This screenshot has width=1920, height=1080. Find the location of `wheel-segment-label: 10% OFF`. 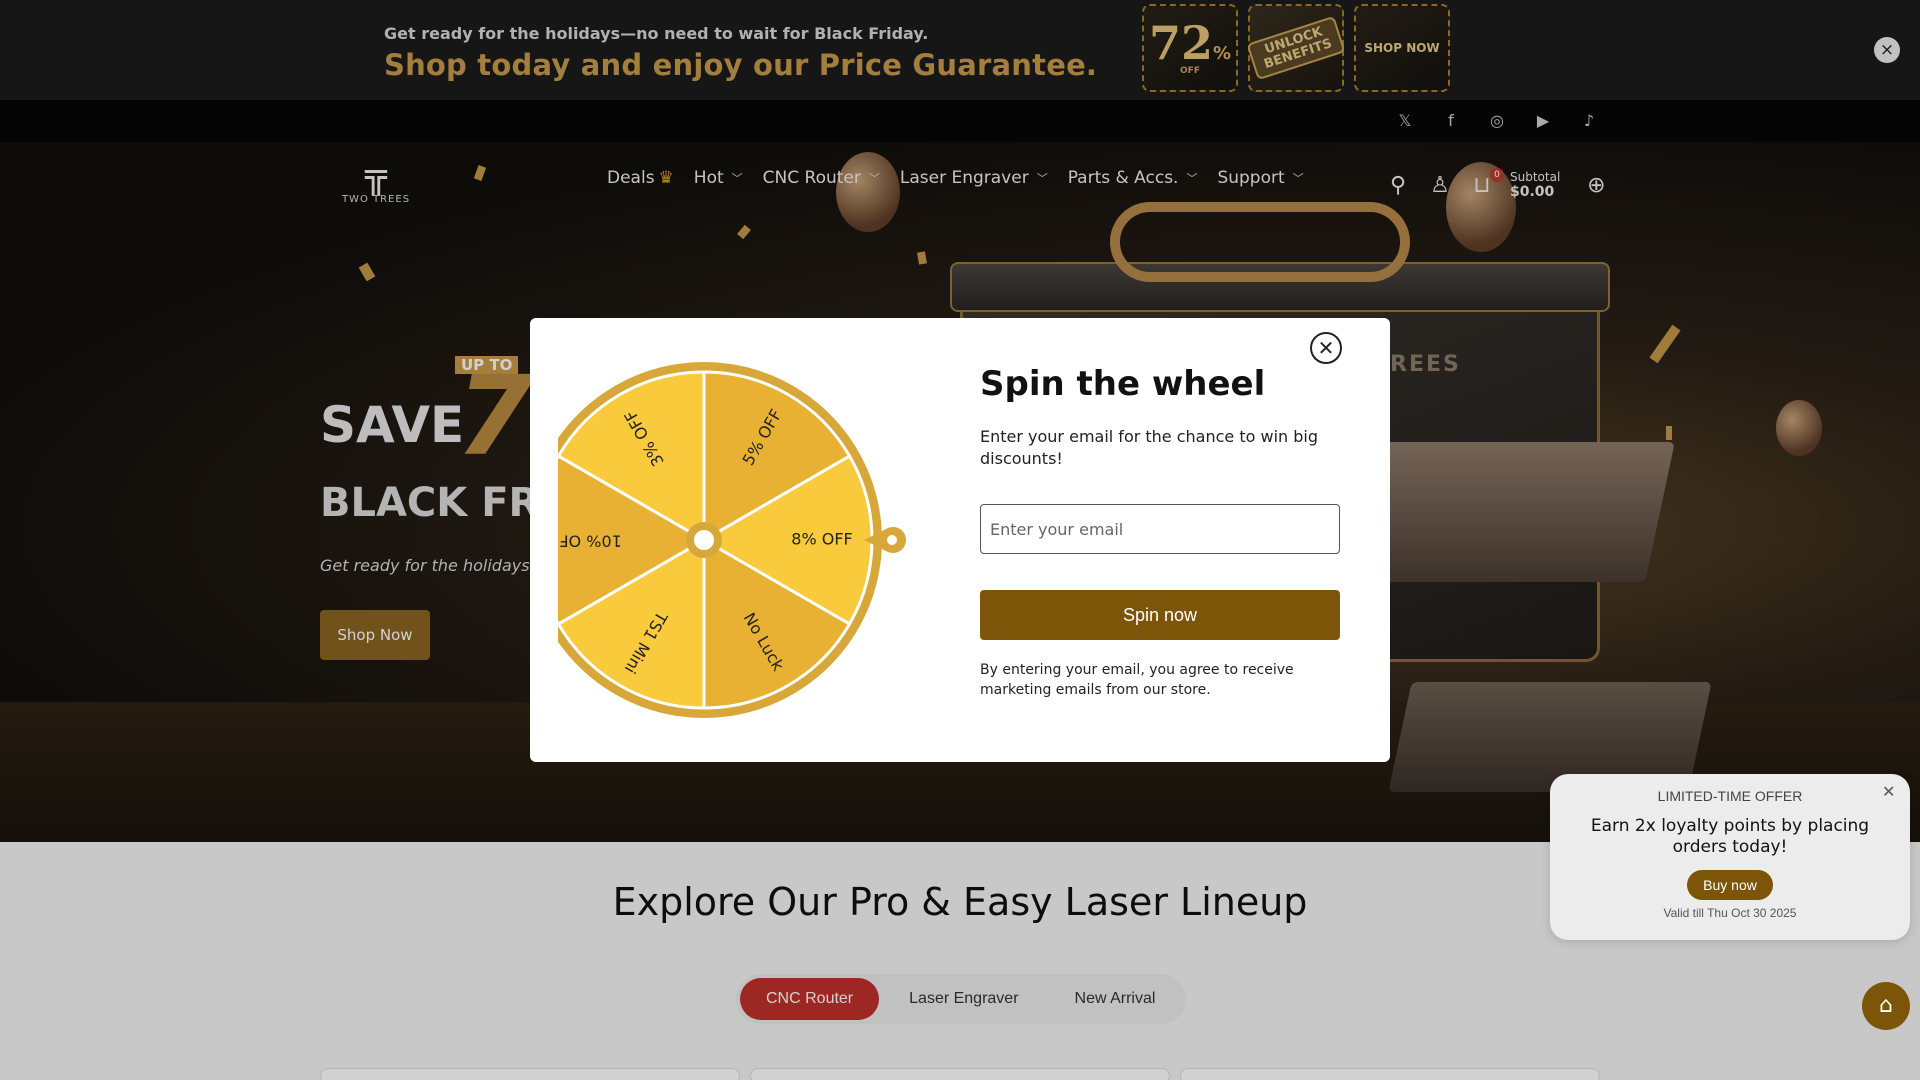

wheel-segment-label: 10% OFF is located at coordinates (590, 541).